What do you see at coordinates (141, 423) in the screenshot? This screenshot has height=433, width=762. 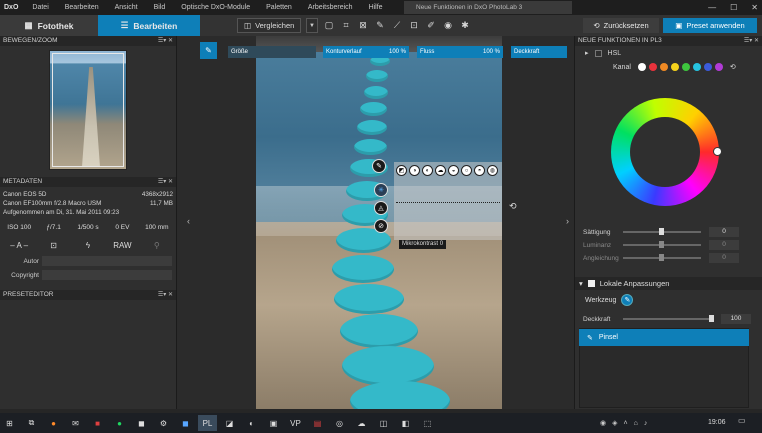 I see `chat-icon: ◼` at bounding box center [141, 423].